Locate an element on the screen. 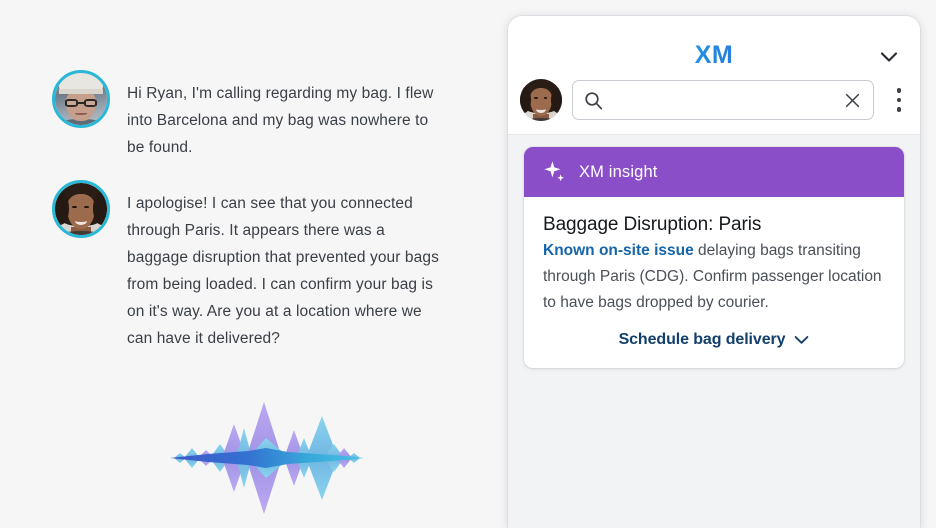 The image size is (936, 528). schedule-bag-delivery-button: Schedule bag delivery is located at coordinates (714, 340).